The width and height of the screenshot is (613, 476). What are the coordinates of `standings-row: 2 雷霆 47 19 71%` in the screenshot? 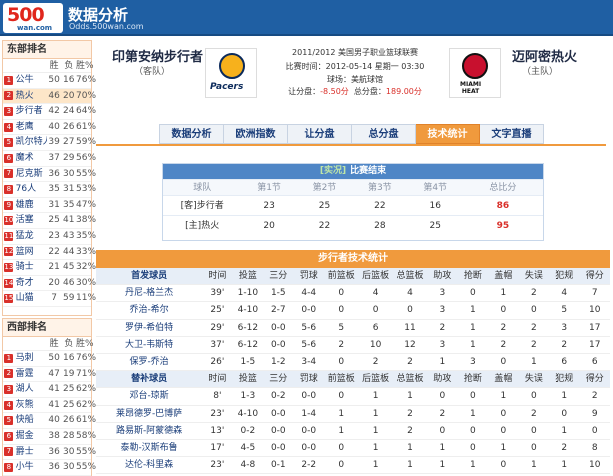 It's located at (49, 375).